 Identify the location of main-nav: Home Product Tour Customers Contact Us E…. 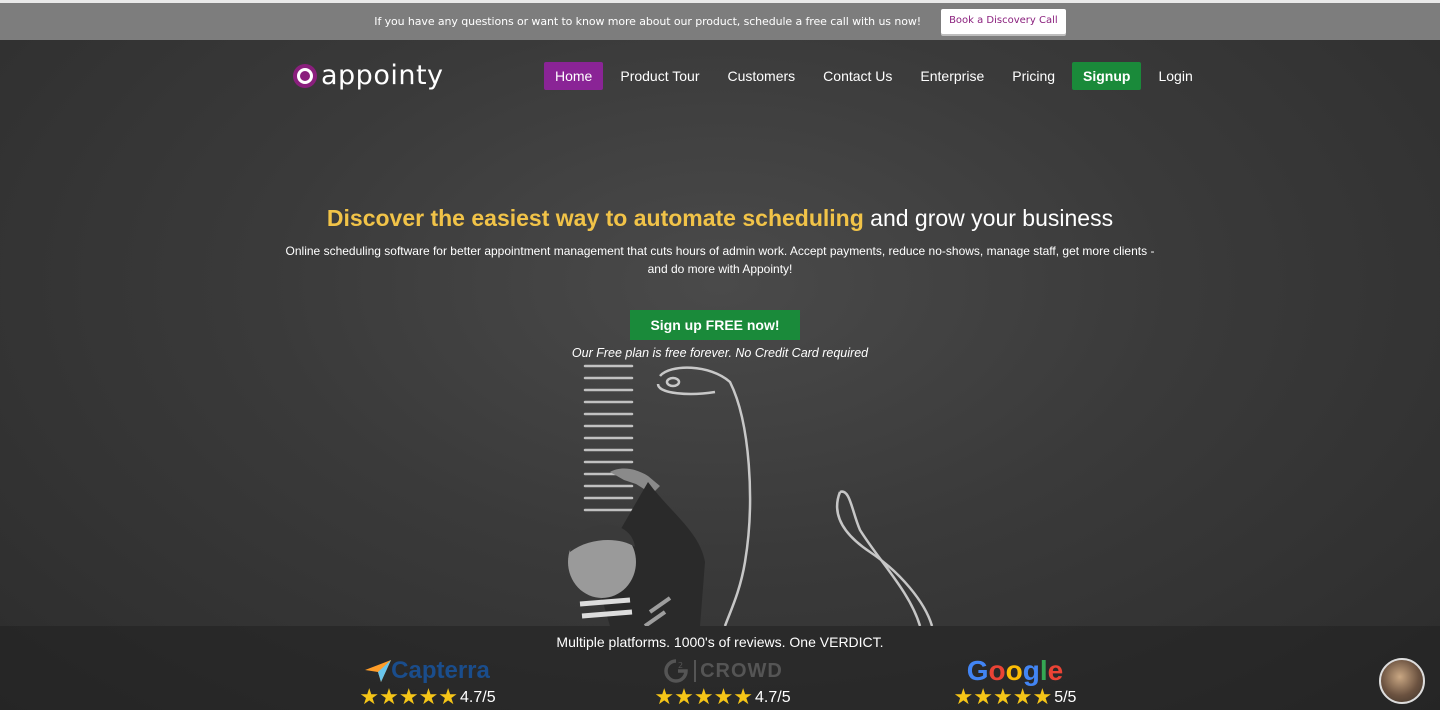
(877, 76).